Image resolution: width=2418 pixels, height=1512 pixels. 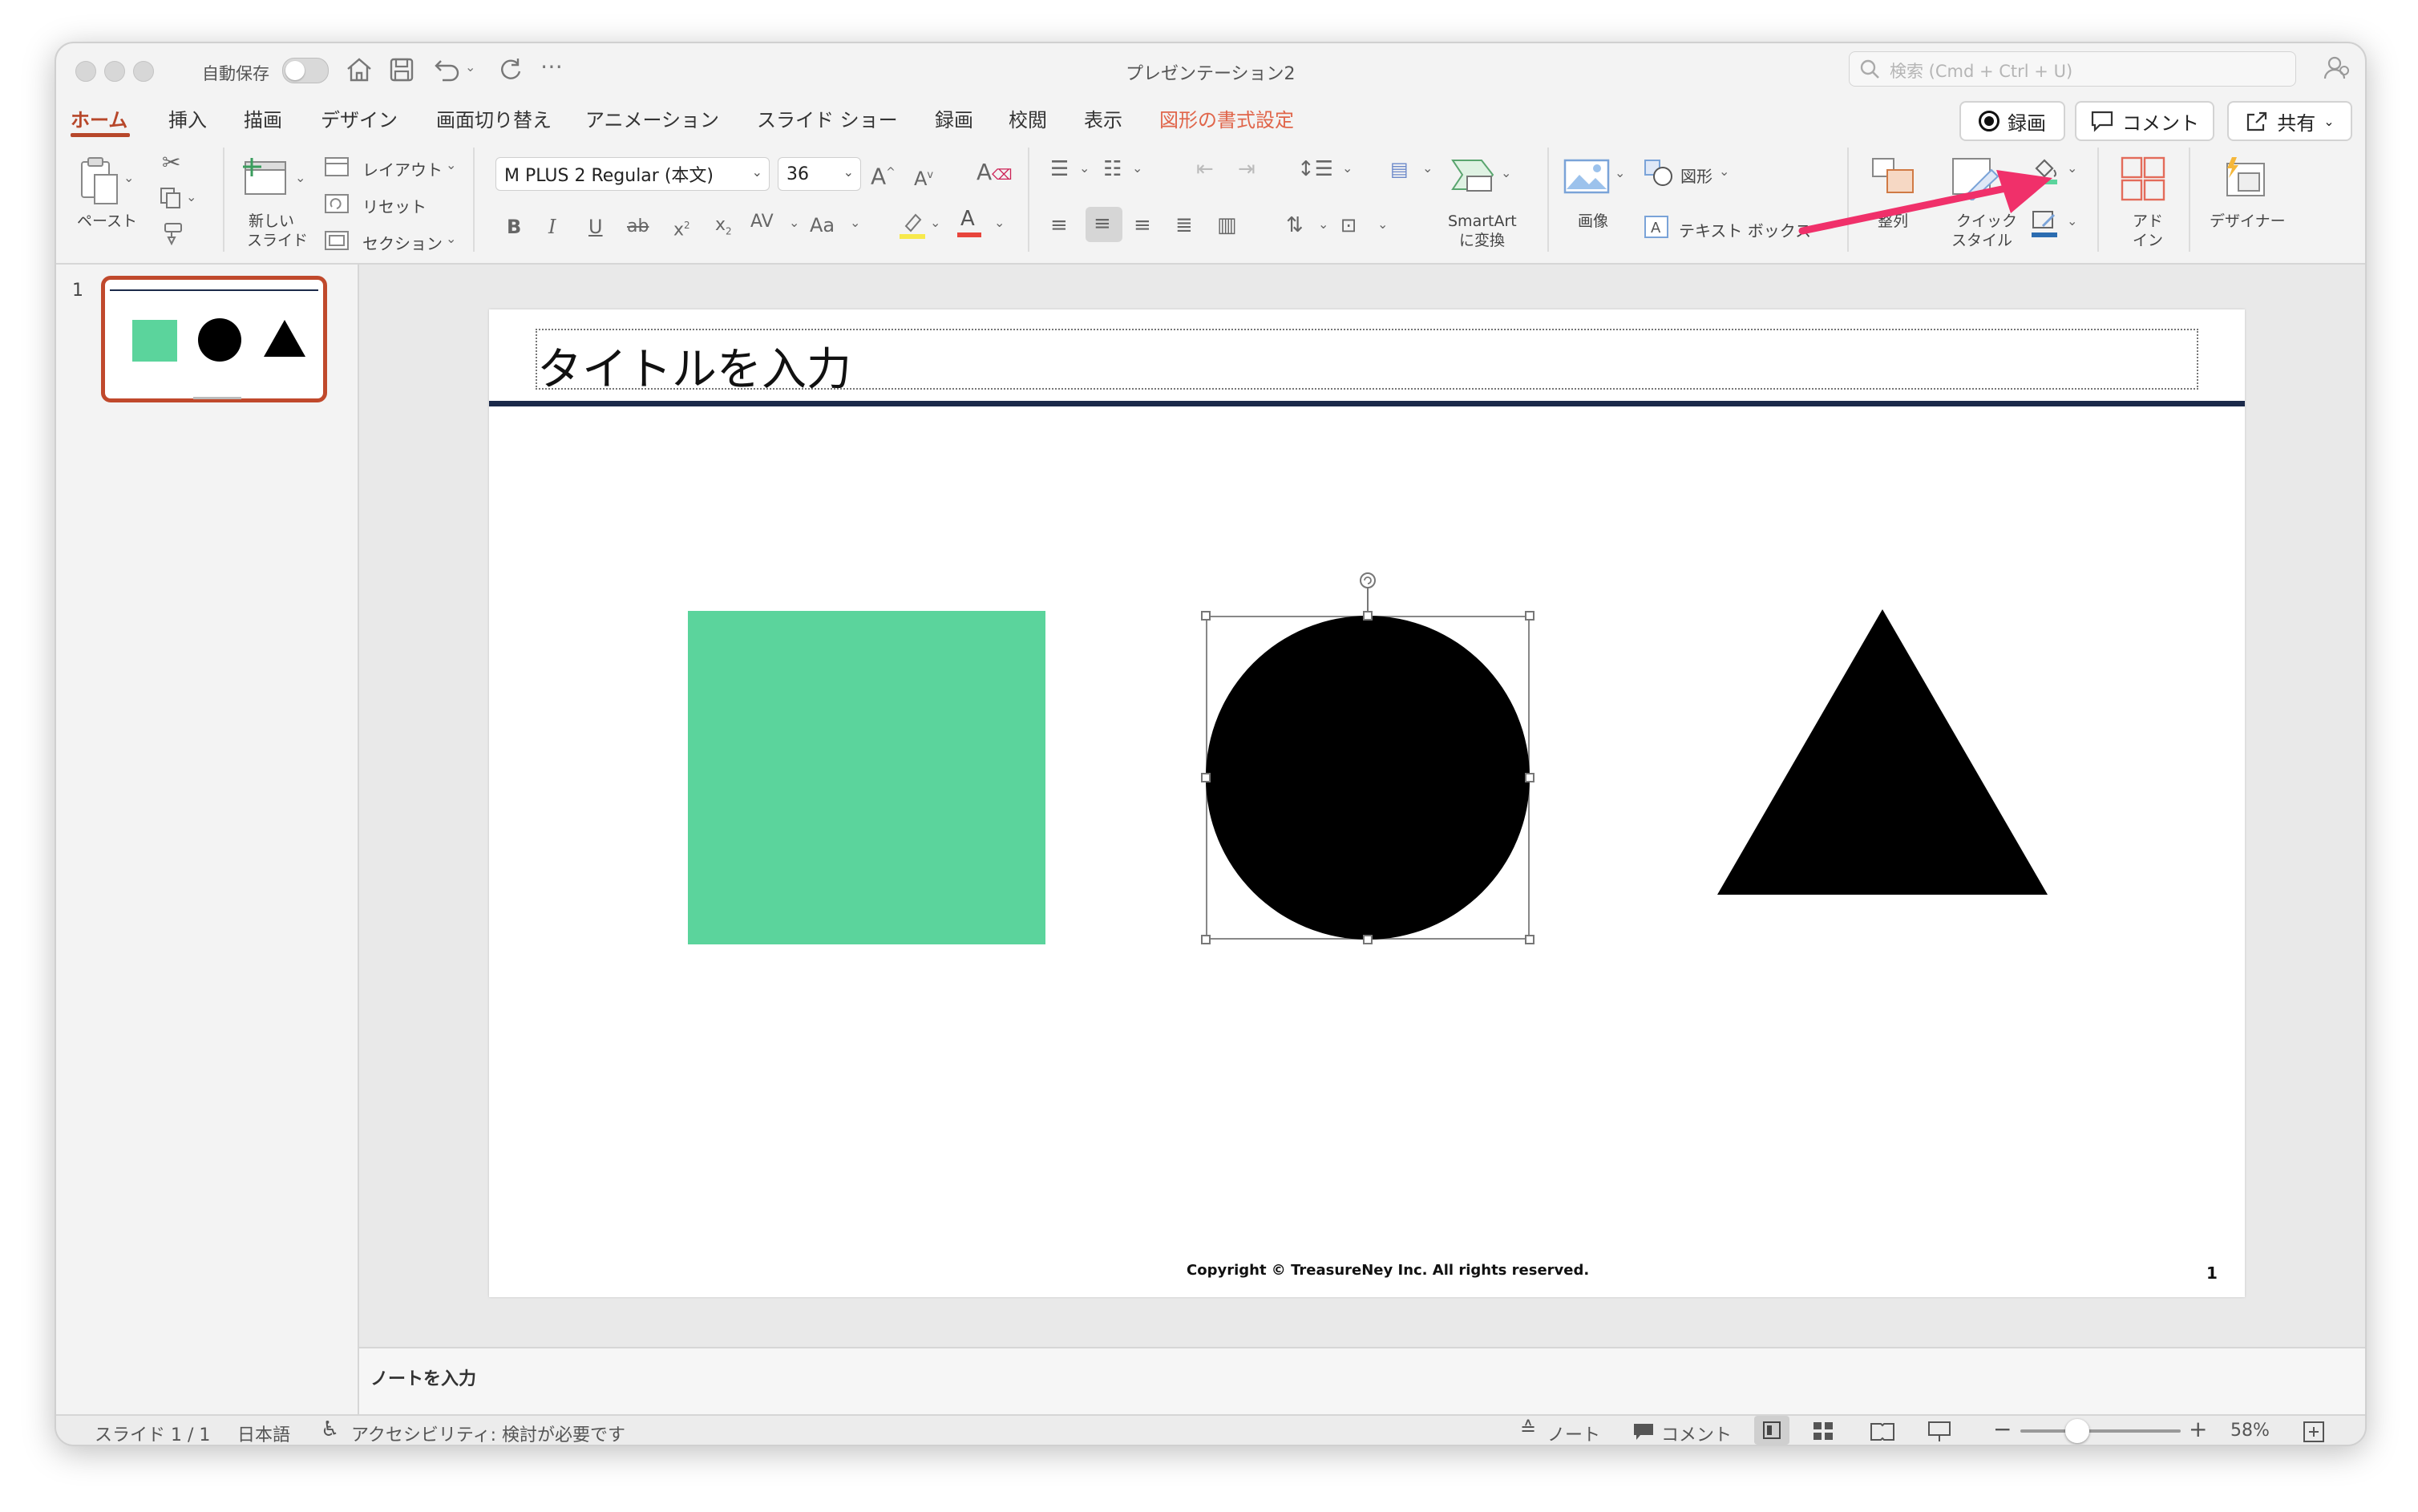 I want to click on numbering-icon: ☷, so click(x=1112, y=169).